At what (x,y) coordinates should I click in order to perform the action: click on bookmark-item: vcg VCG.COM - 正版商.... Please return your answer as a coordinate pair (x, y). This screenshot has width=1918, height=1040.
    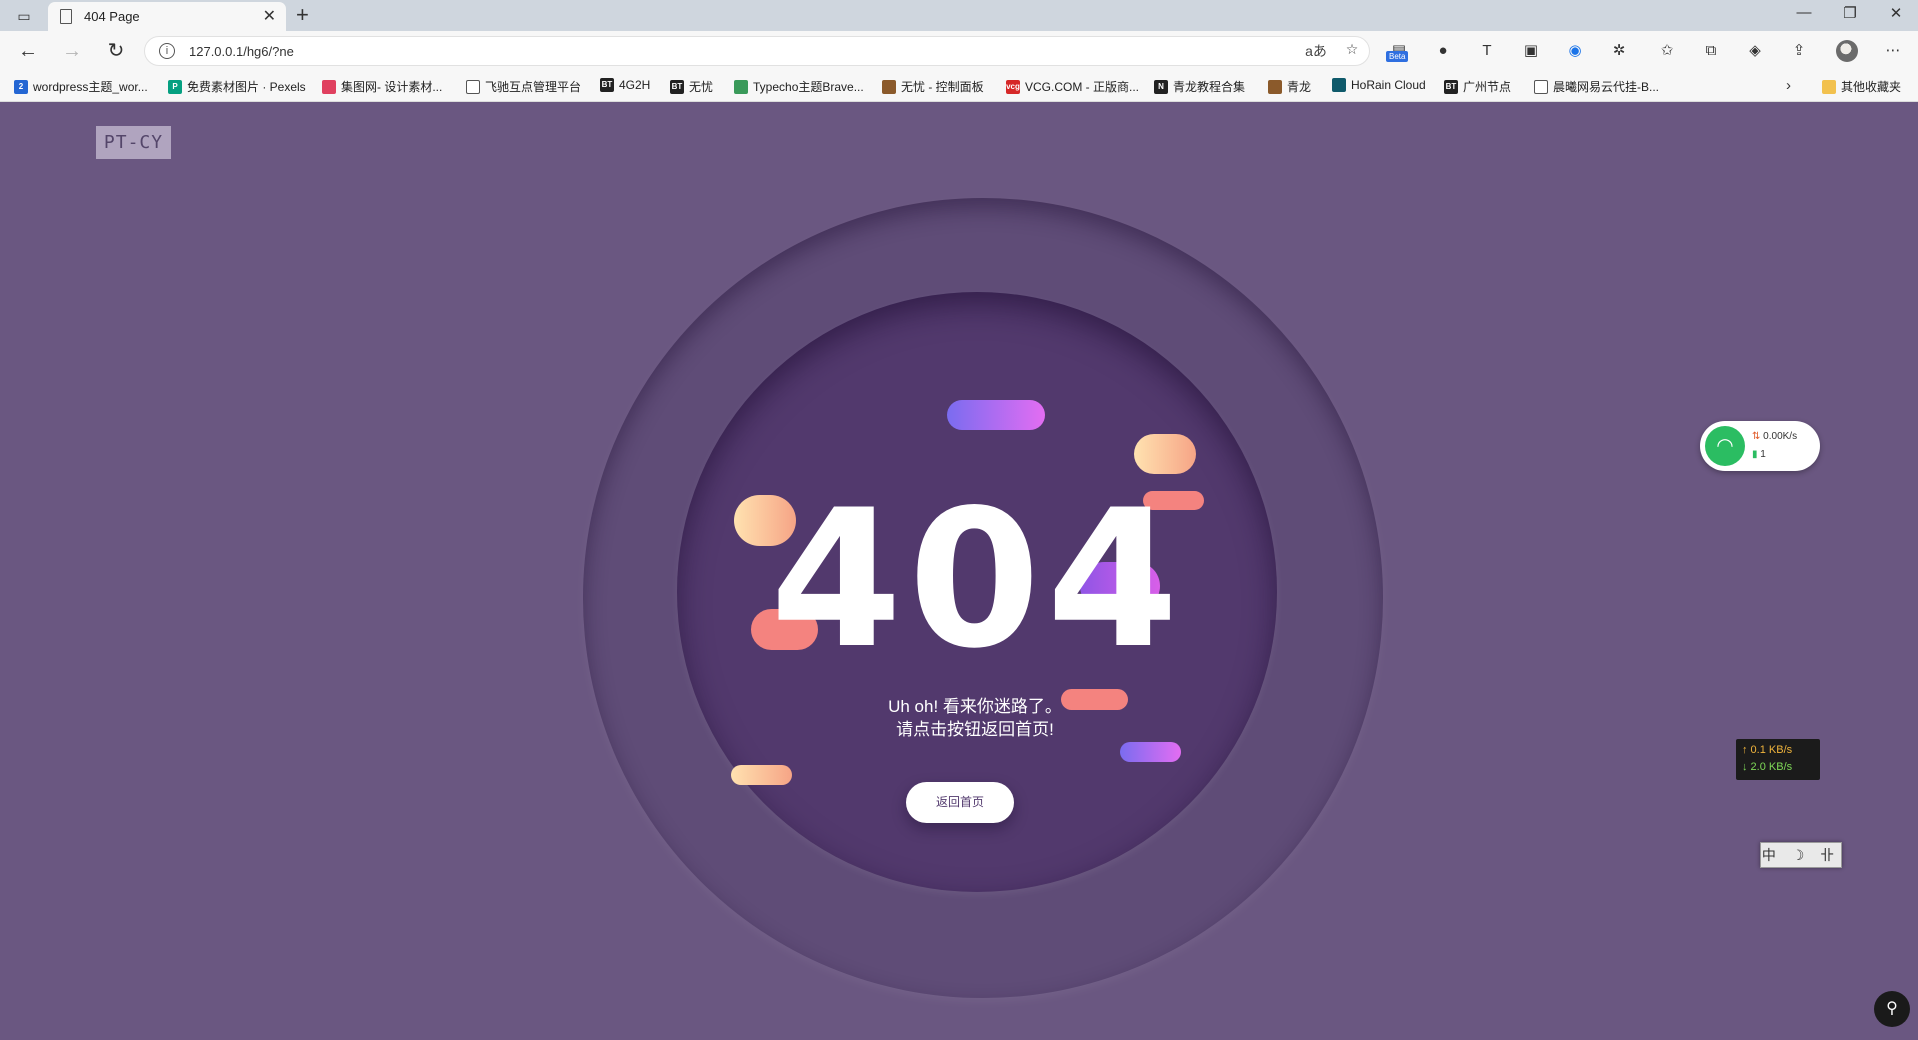
    Looking at the image, I should click on (1072, 86).